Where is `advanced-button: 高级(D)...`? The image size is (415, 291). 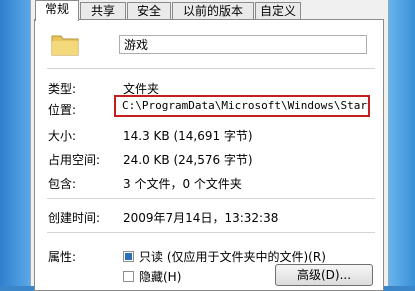
advanced-button: 高级(D)... is located at coordinates (324, 275).